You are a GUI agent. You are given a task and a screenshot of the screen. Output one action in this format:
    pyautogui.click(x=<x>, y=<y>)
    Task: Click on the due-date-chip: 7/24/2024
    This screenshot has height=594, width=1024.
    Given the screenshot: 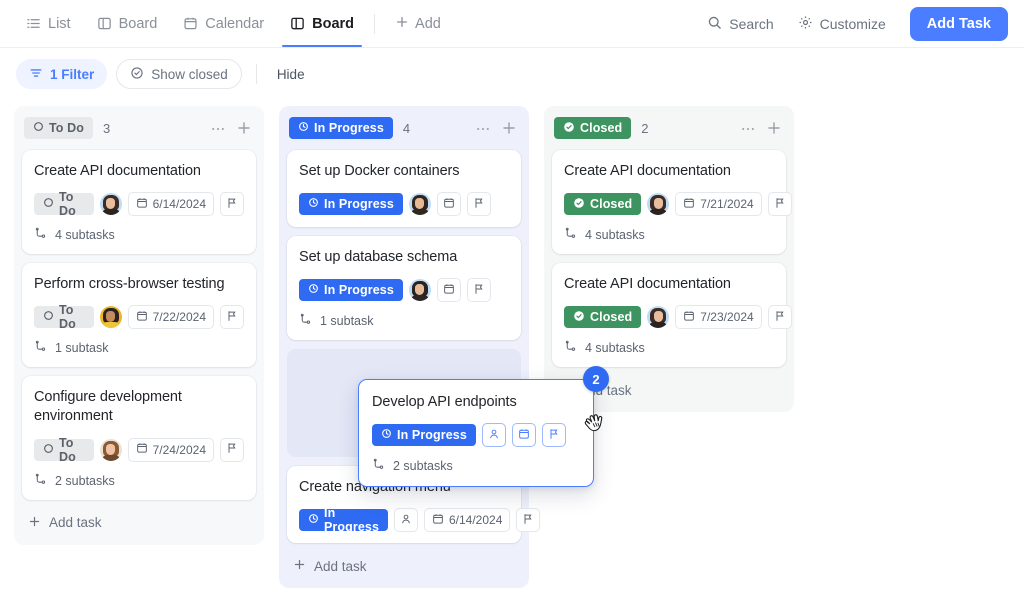 What is the action you would take?
    pyautogui.click(x=170, y=449)
    